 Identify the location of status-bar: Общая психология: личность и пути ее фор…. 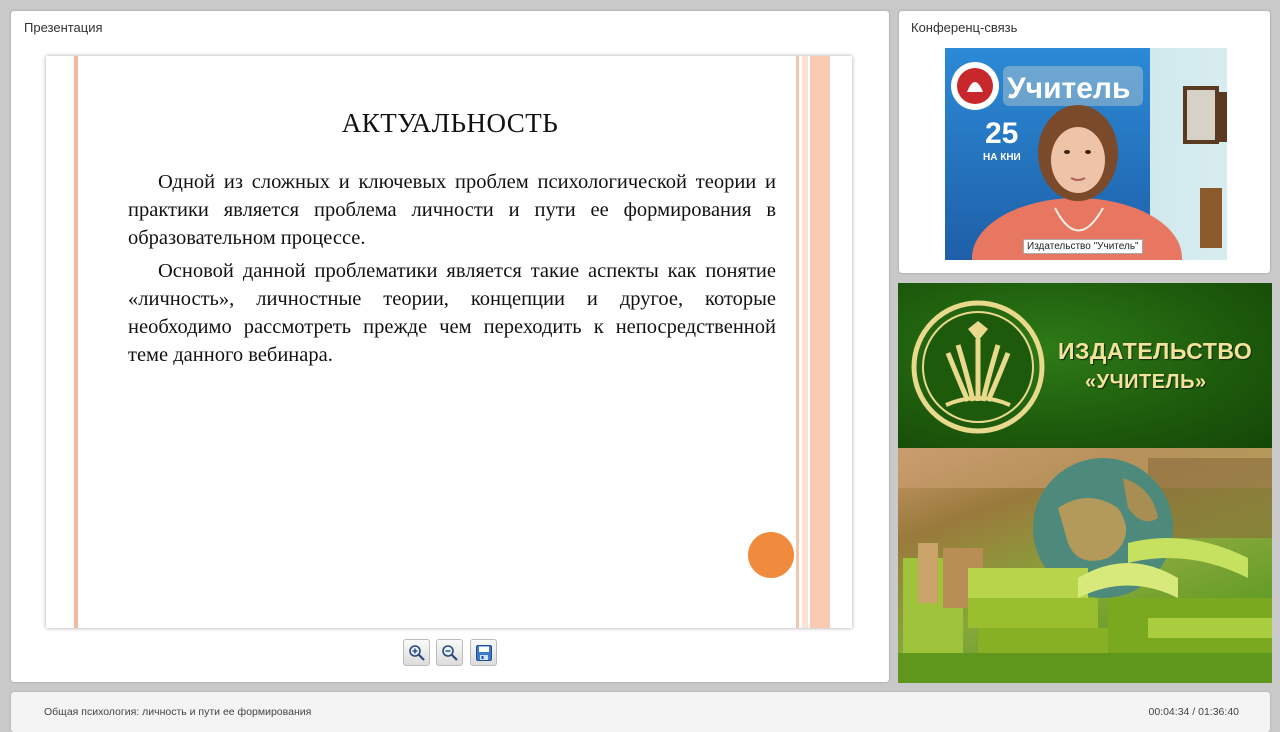
(640, 712).